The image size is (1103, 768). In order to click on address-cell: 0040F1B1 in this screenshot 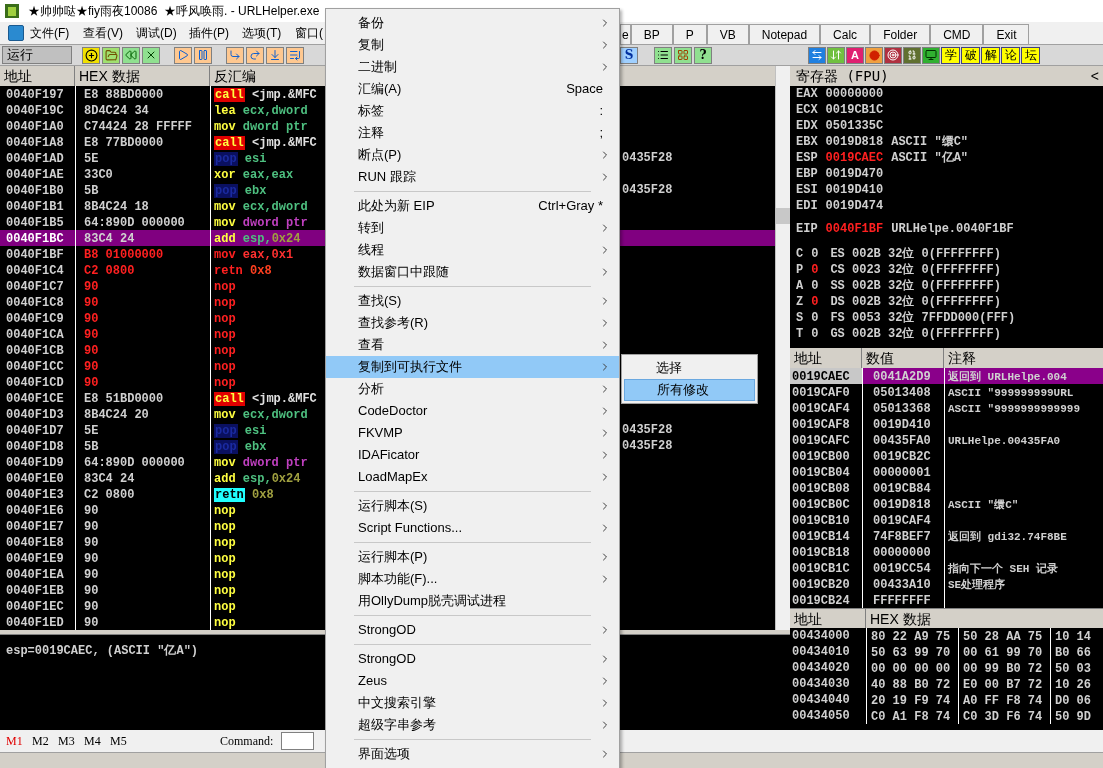, I will do `click(37, 206)`.